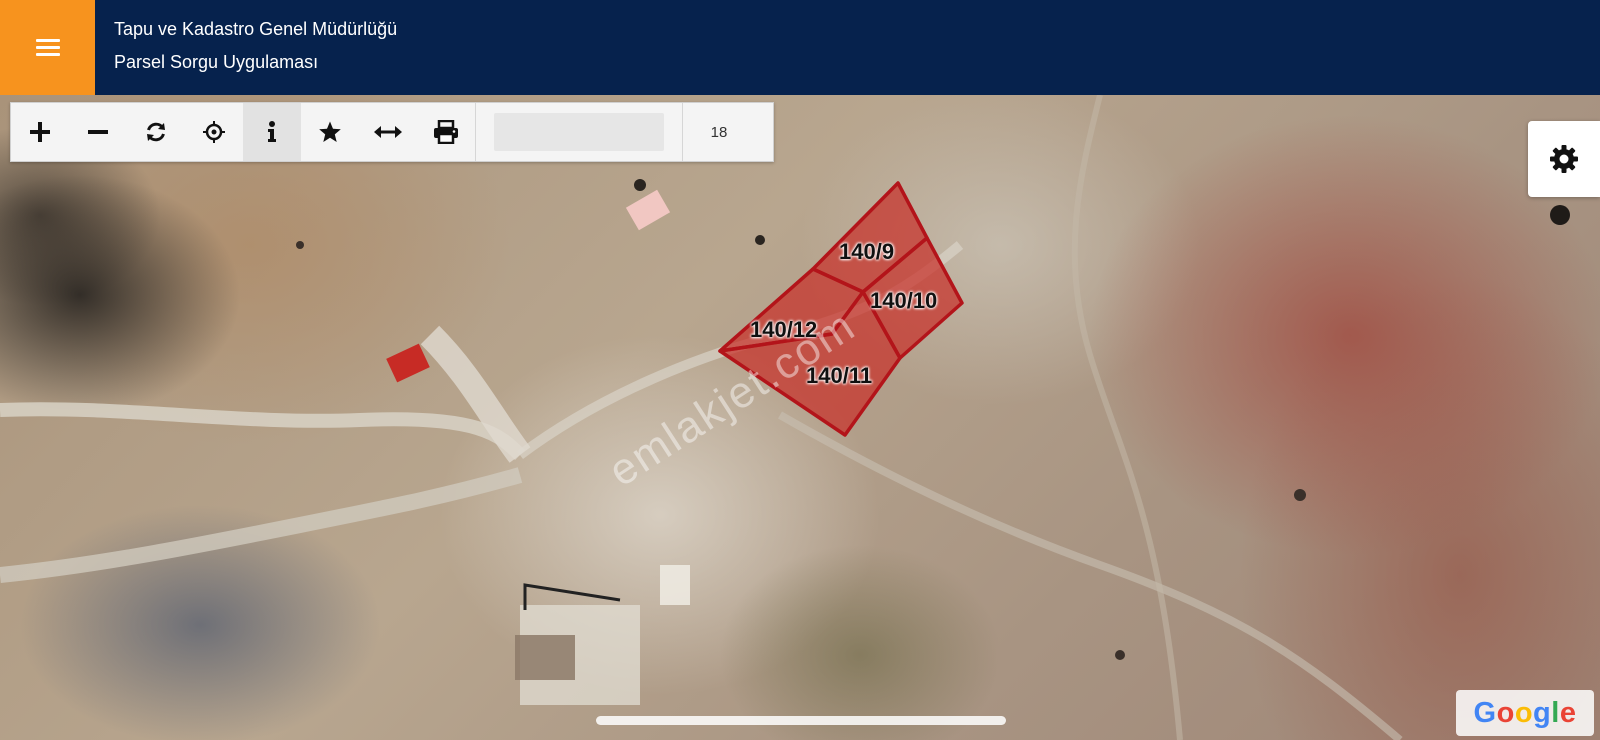 Image resolution: width=1600 pixels, height=740 pixels. I want to click on hamburger-icon, so click(47, 47).